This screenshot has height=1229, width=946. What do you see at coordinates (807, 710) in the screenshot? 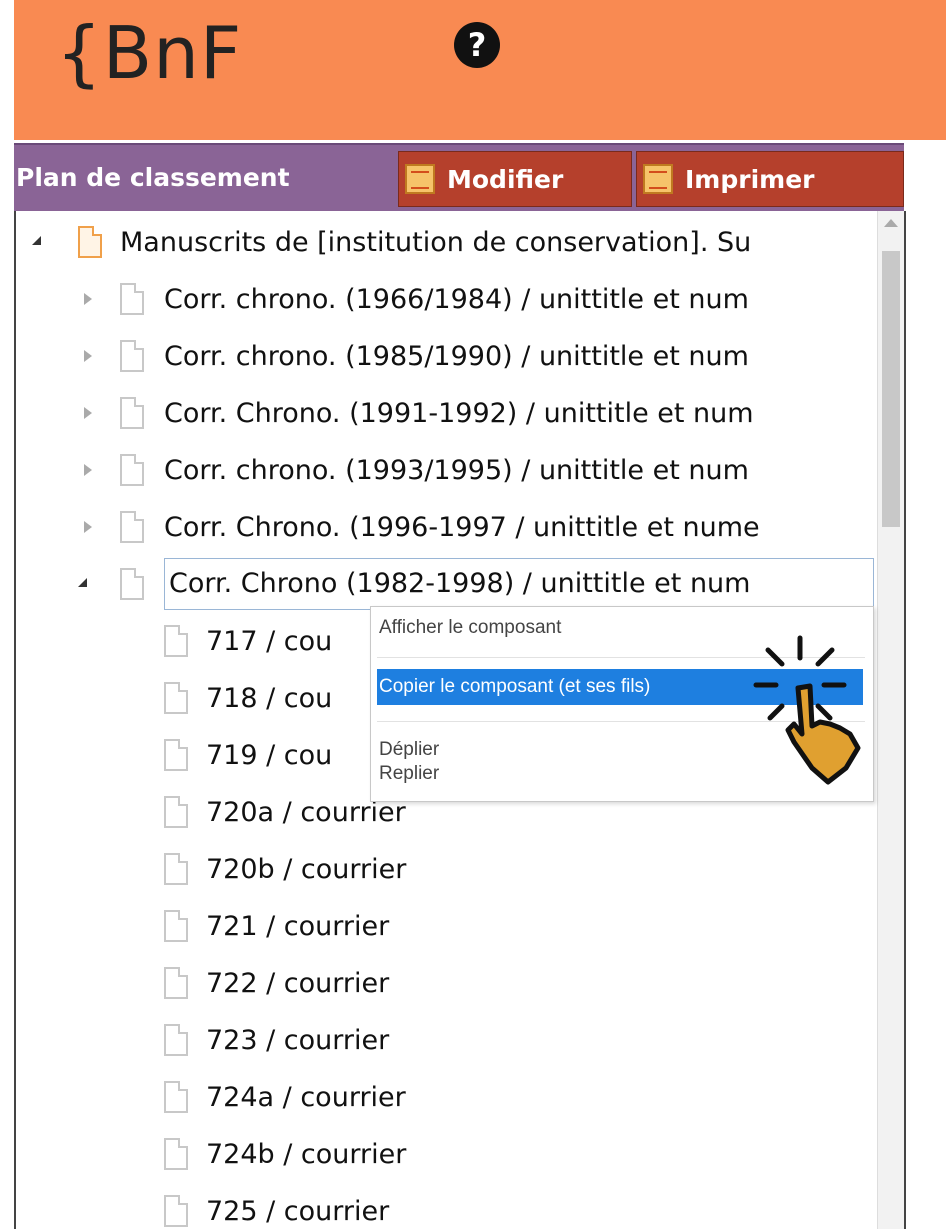
I see `hand-pointer-click-icon` at bounding box center [807, 710].